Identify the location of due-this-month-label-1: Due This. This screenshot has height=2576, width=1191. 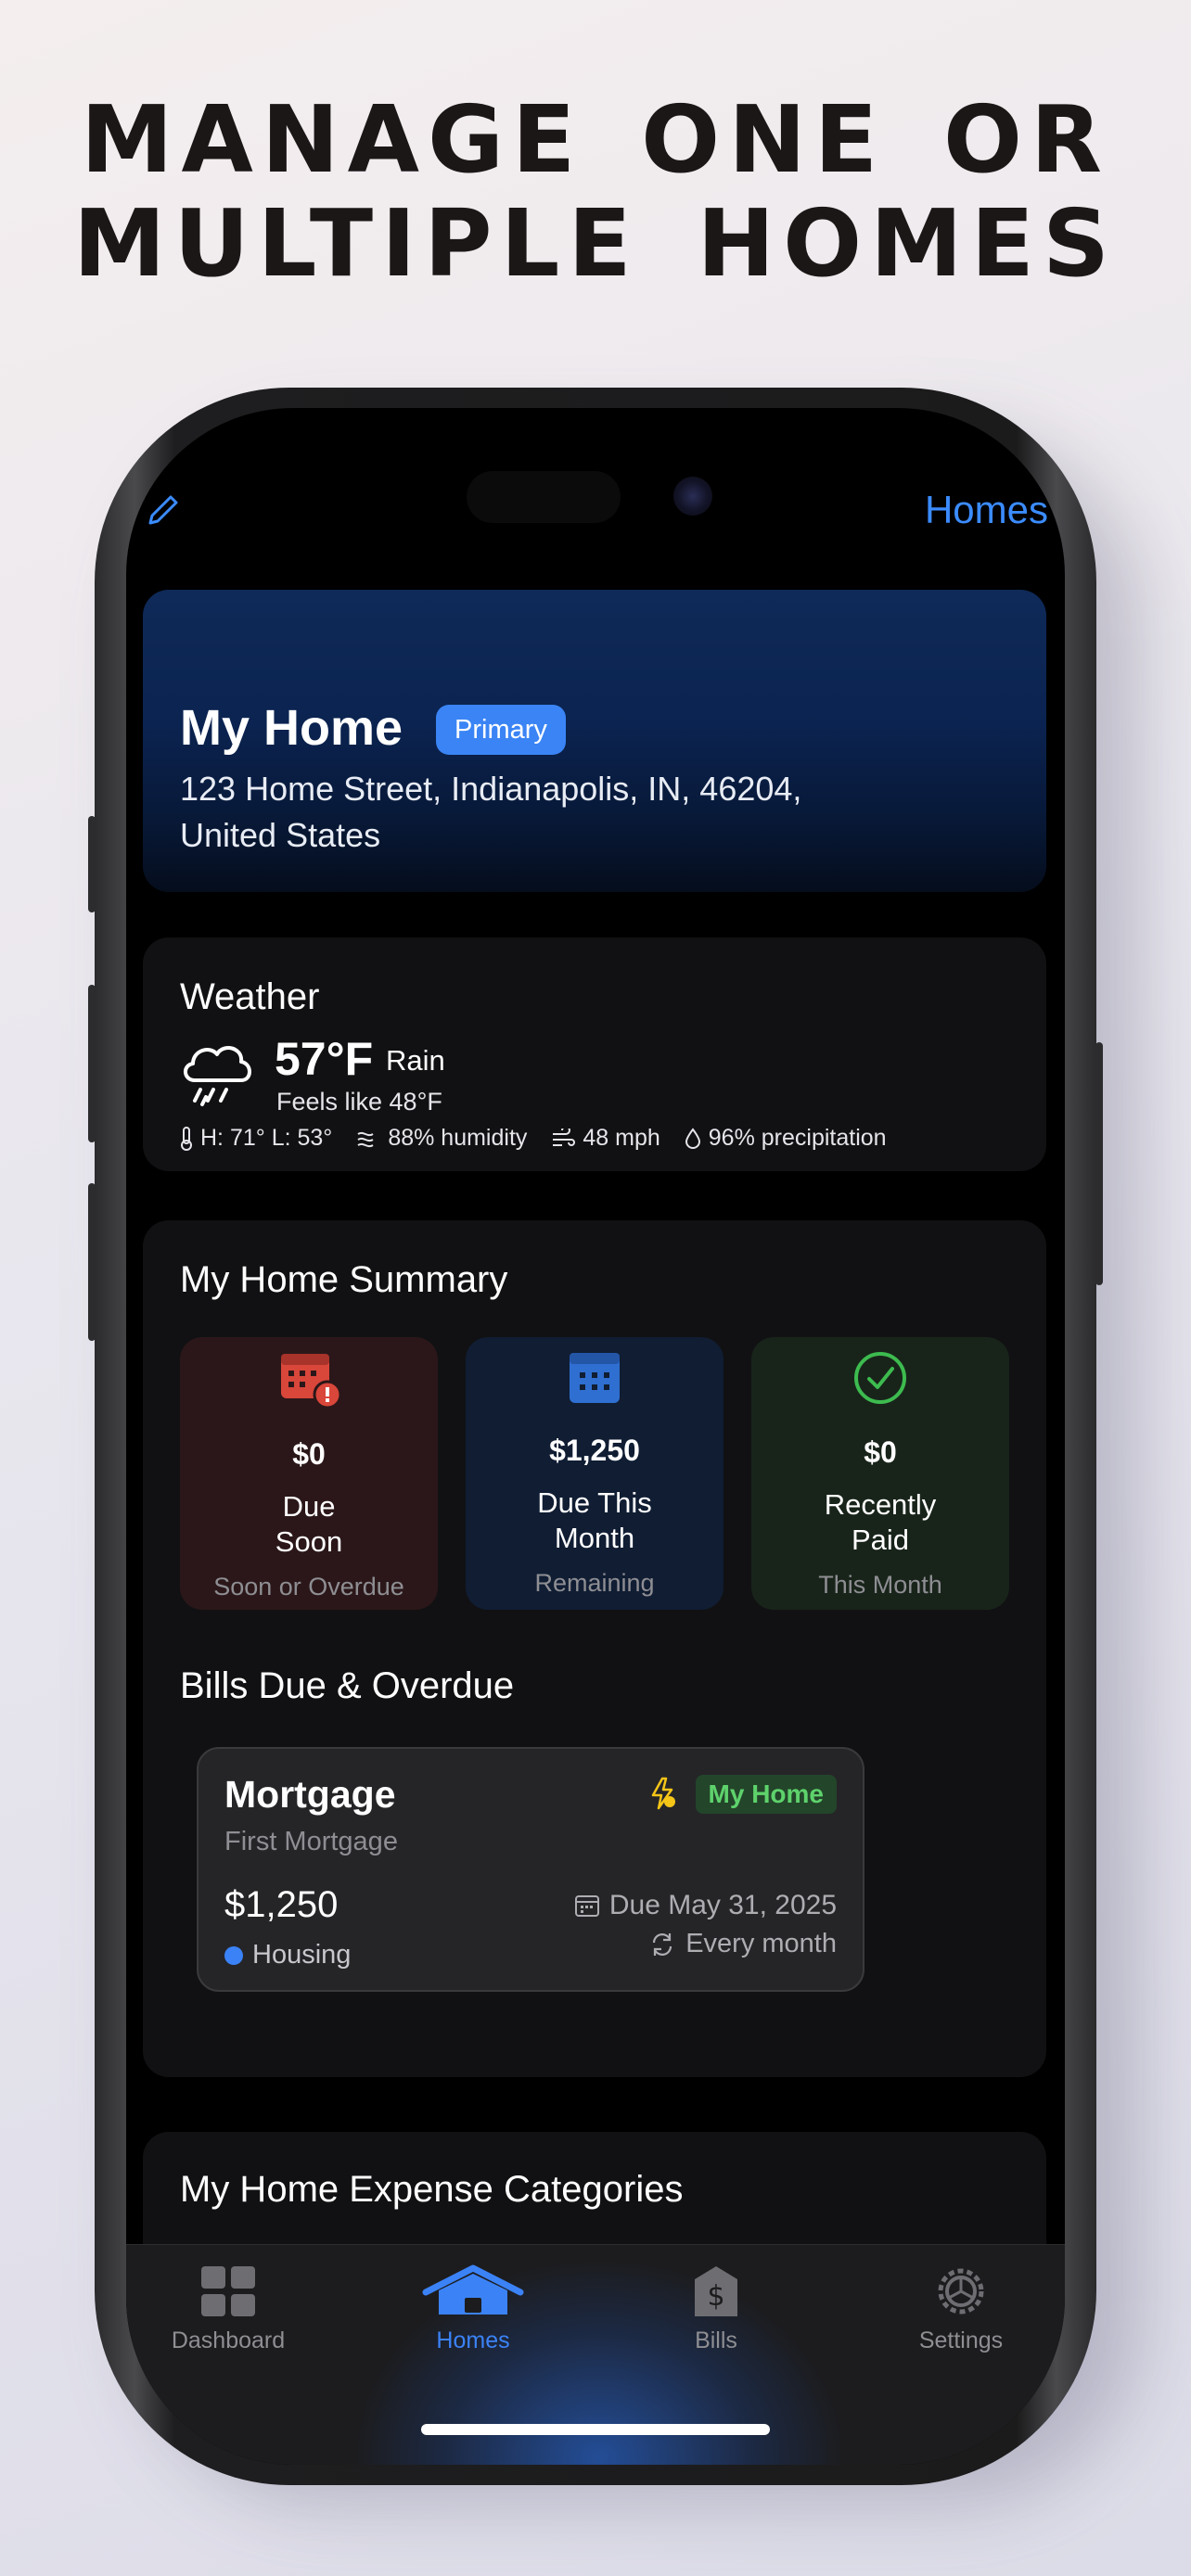
(594, 1502).